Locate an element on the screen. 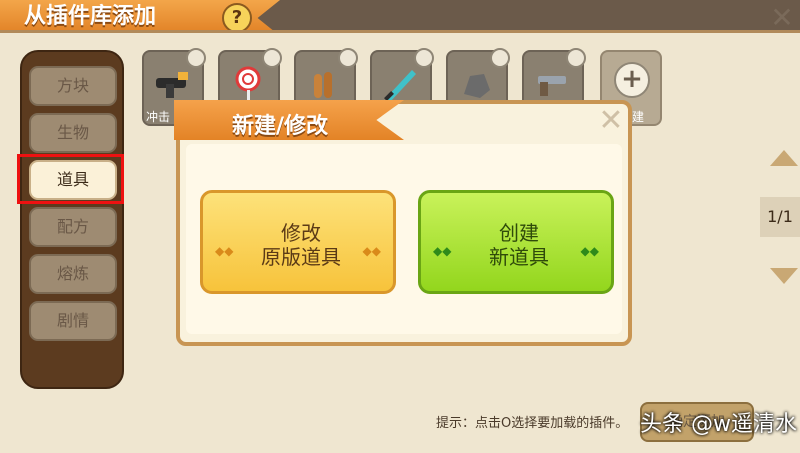 This screenshot has height=453, width=800. category-sidebar: 方块 生物 道具 配方 熔炼 剧情 is located at coordinates (72, 219).